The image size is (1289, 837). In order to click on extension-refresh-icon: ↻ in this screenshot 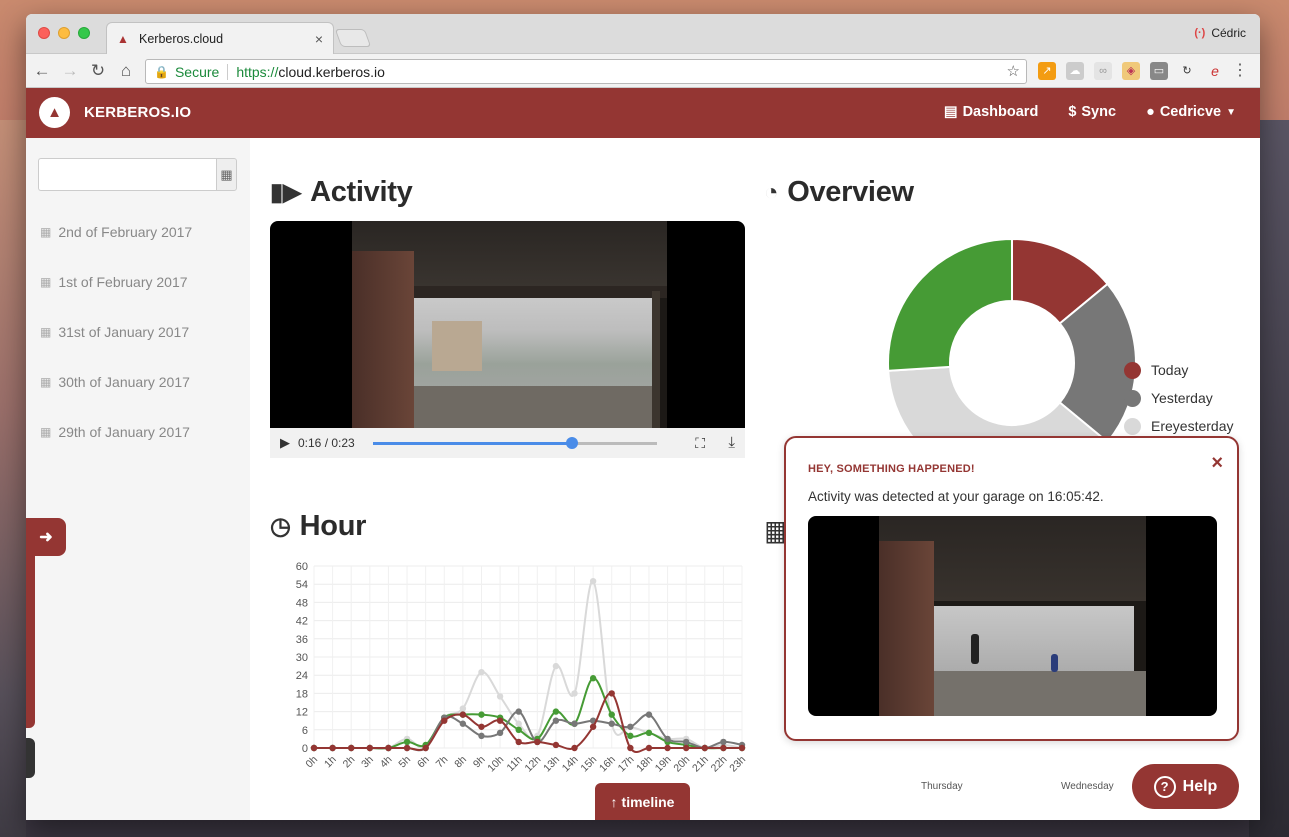, I will do `click(1187, 71)`.